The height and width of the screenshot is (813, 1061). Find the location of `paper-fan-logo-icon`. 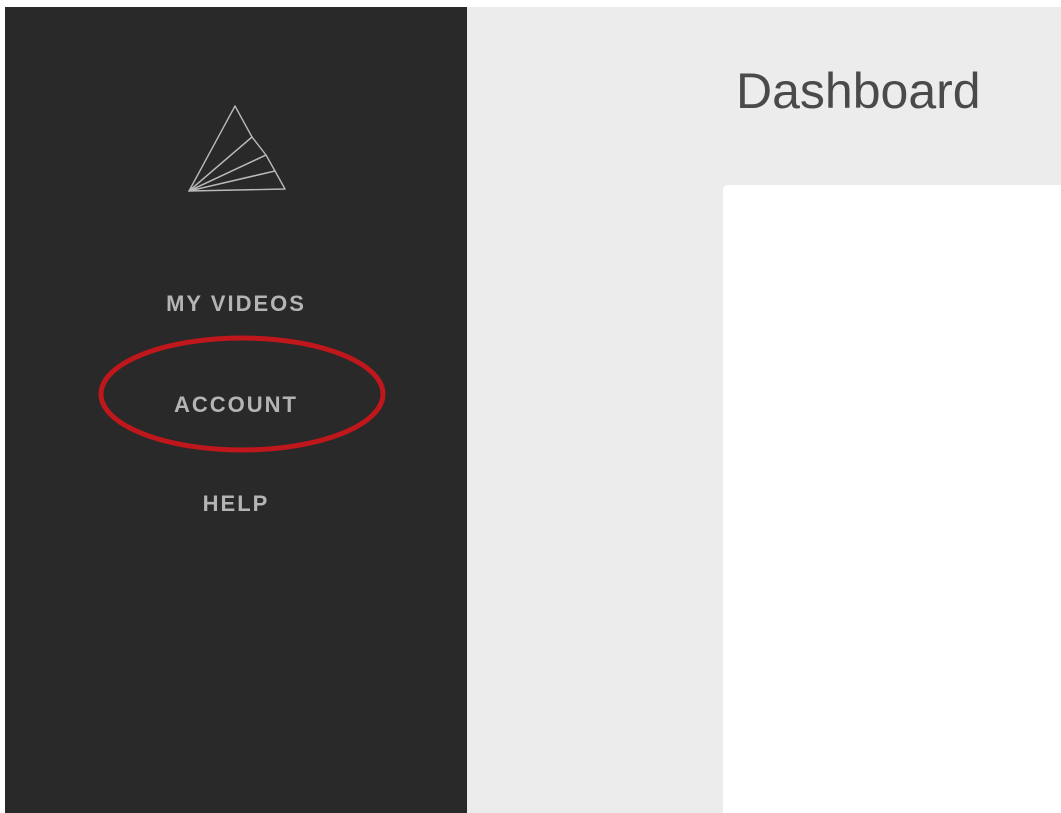

paper-fan-logo-icon is located at coordinates (236, 149).